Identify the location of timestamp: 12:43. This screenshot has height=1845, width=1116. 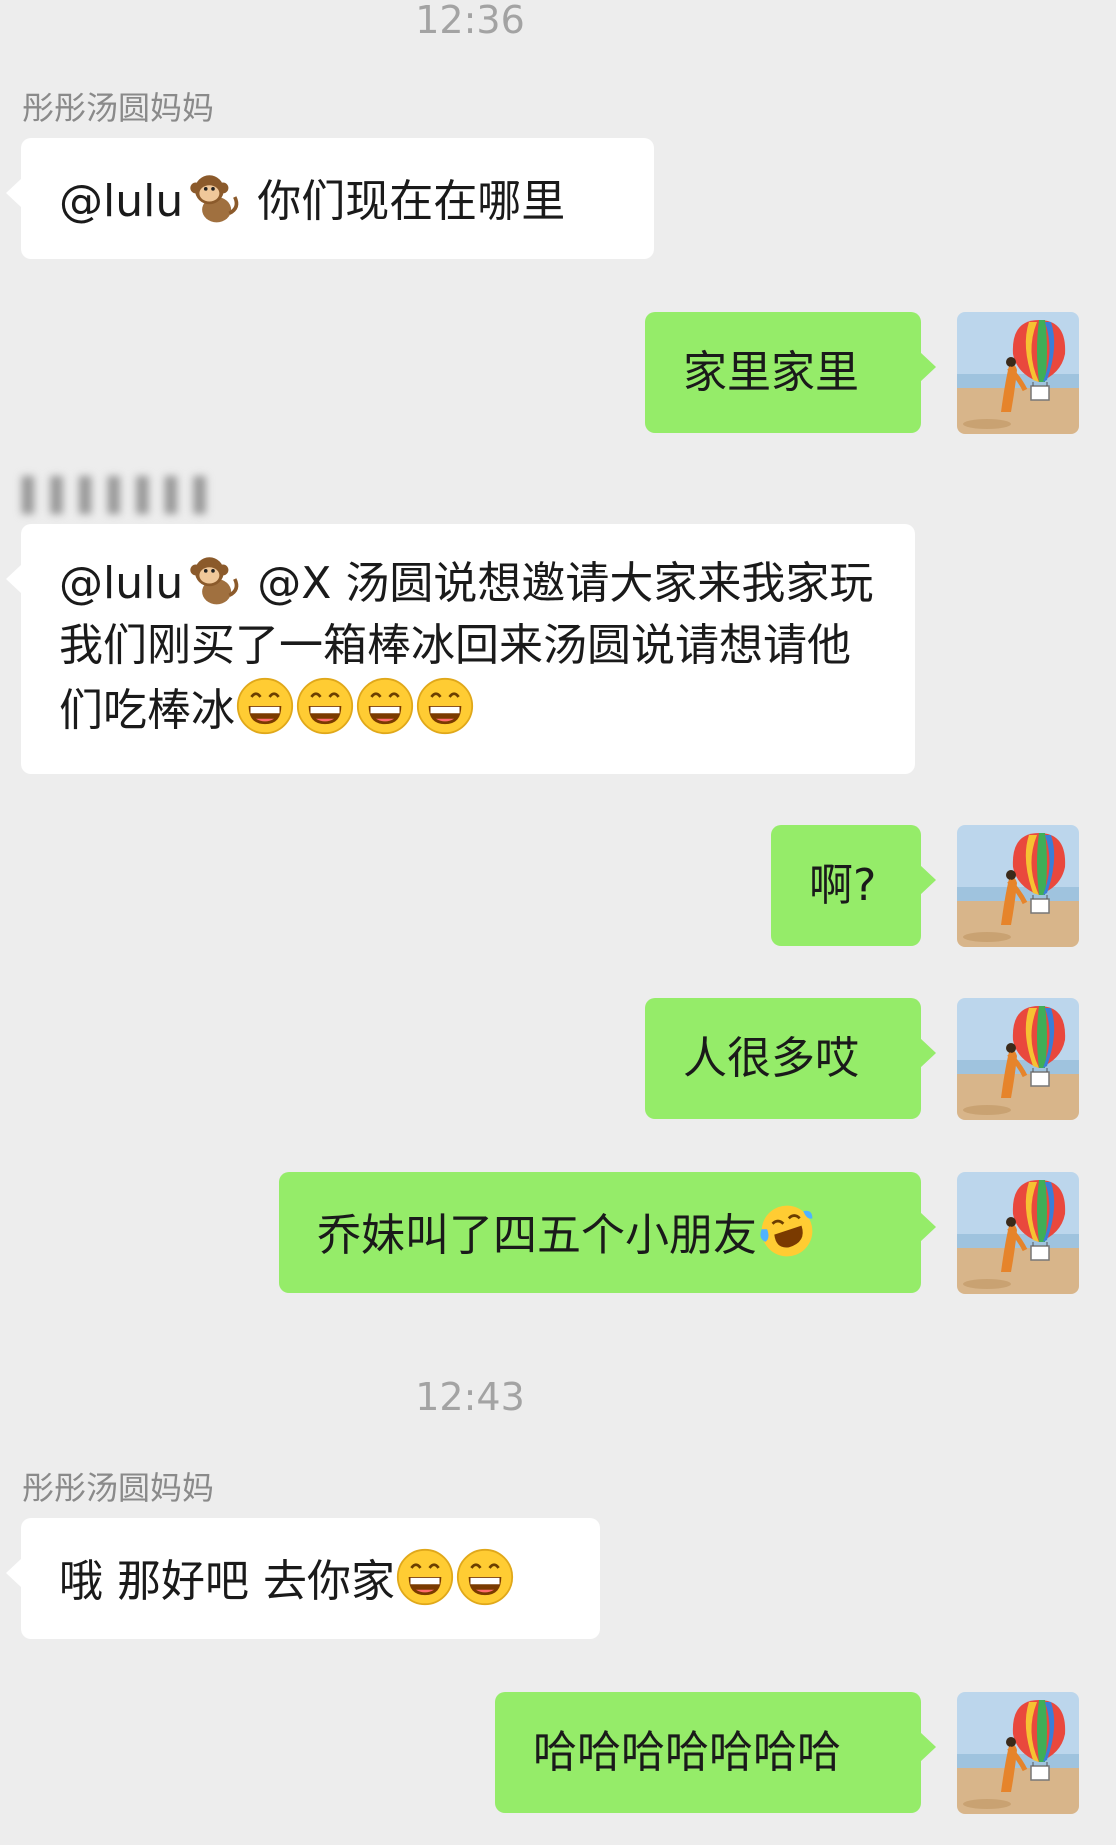
(470, 1397).